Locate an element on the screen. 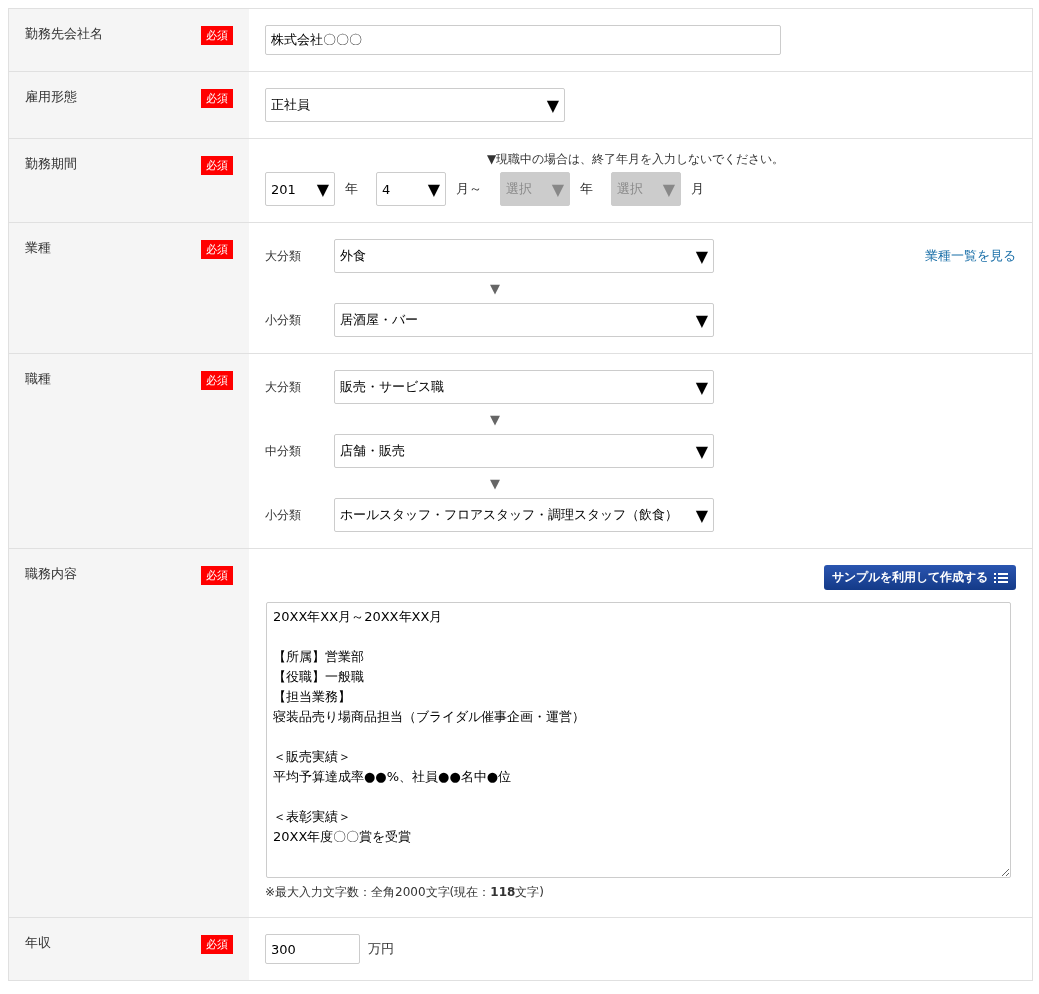 Image resolution: width=1039 pixels, height=994 pixels. unit-label: 月～ is located at coordinates (469, 189).